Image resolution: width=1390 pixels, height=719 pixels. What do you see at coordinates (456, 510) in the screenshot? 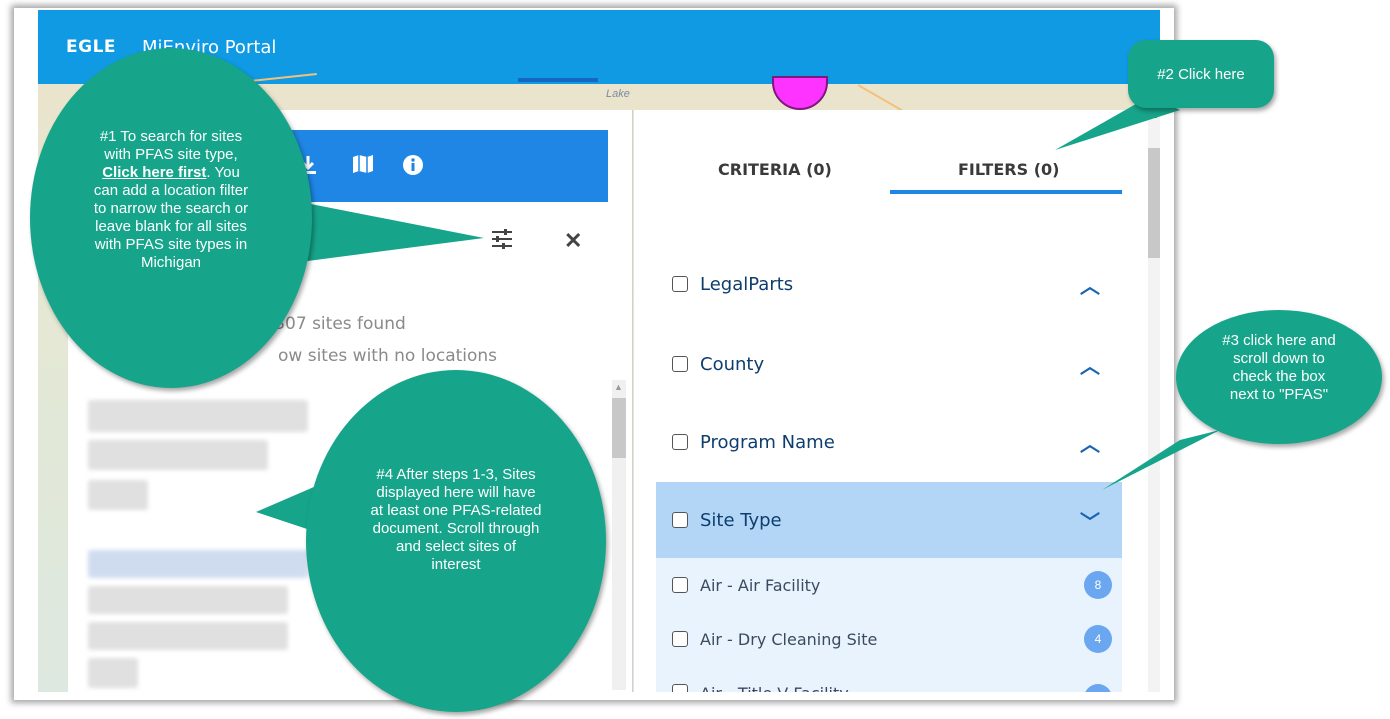
I see `callout-text: at least one PFAS-related` at bounding box center [456, 510].